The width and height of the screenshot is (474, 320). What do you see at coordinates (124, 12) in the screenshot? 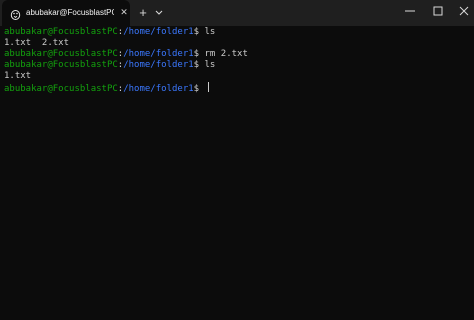
I see `tab-close-button: ✕` at bounding box center [124, 12].